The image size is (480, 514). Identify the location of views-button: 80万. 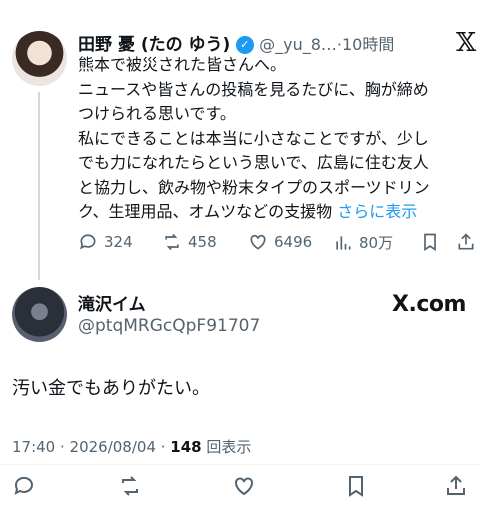
(363, 242).